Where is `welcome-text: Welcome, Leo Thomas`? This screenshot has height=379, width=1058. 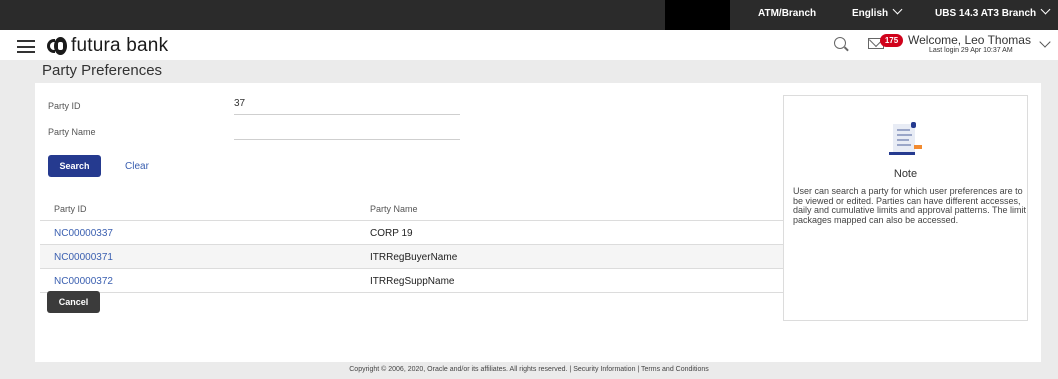
welcome-text: Welcome, Leo Thomas is located at coordinates (969, 40).